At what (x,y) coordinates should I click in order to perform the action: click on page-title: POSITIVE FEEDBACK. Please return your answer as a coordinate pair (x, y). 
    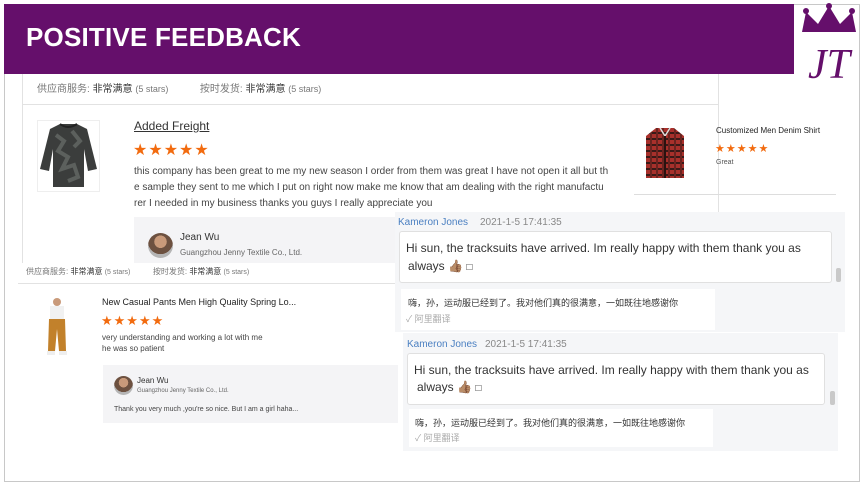
    Looking at the image, I should click on (163, 37).